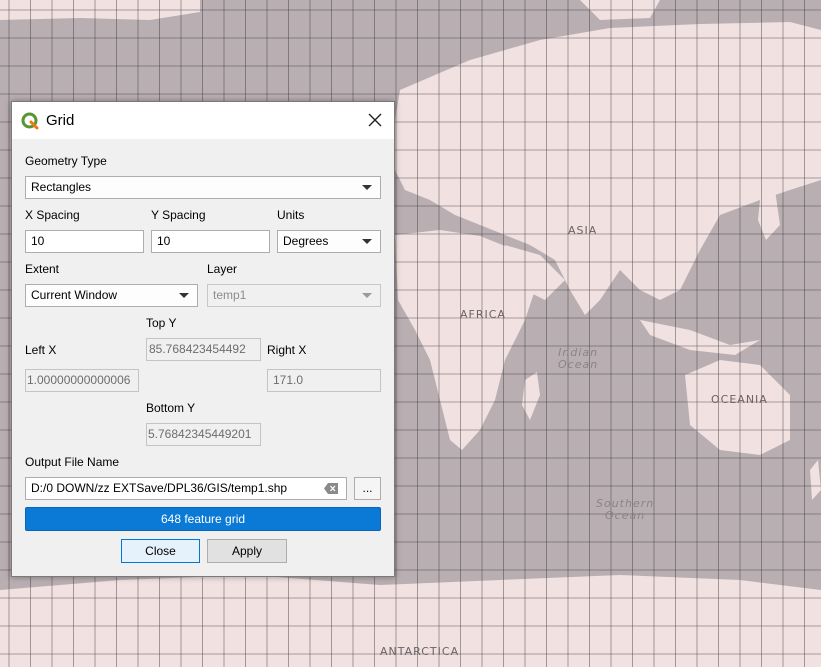 This screenshot has height=667, width=821. I want to click on output-file-input: D:/0 DOWN/zz EXTSave/DPL36/GIS/temp1.shp, so click(186, 488).